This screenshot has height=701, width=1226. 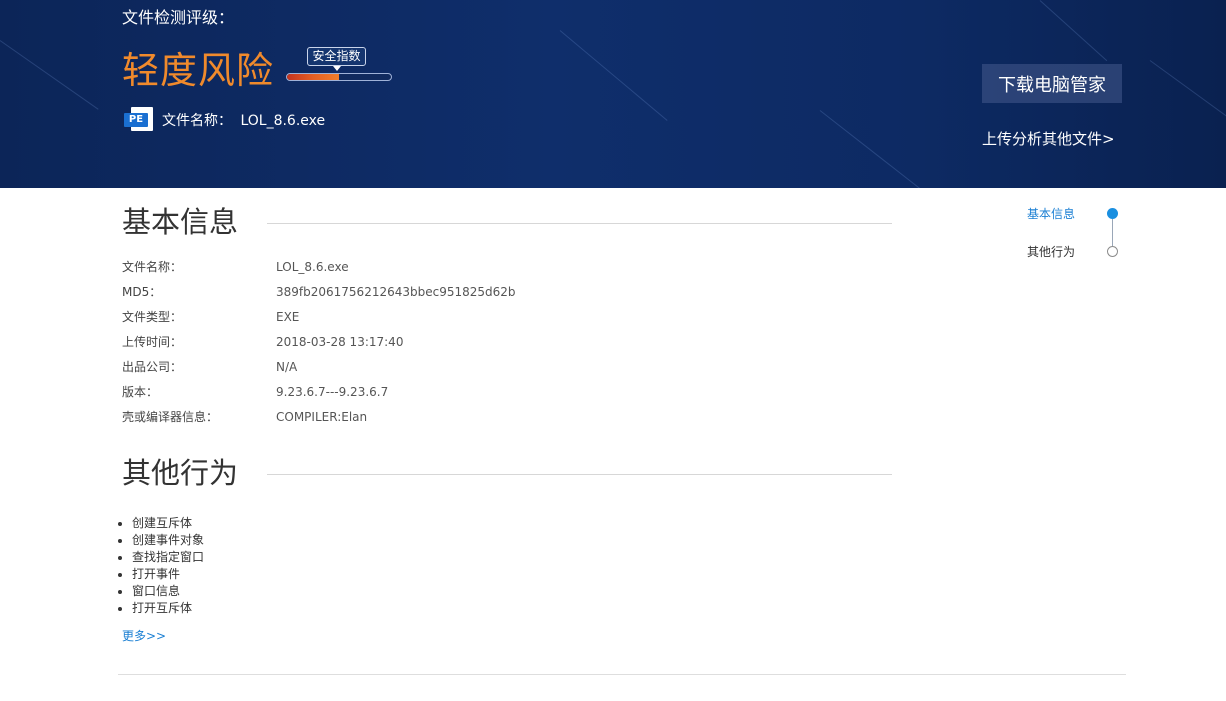 What do you see at coordinates (336, 59) in the screenshot?
I see `safety-index-tooltip: 安全指数` at bounding box center [336, 59].